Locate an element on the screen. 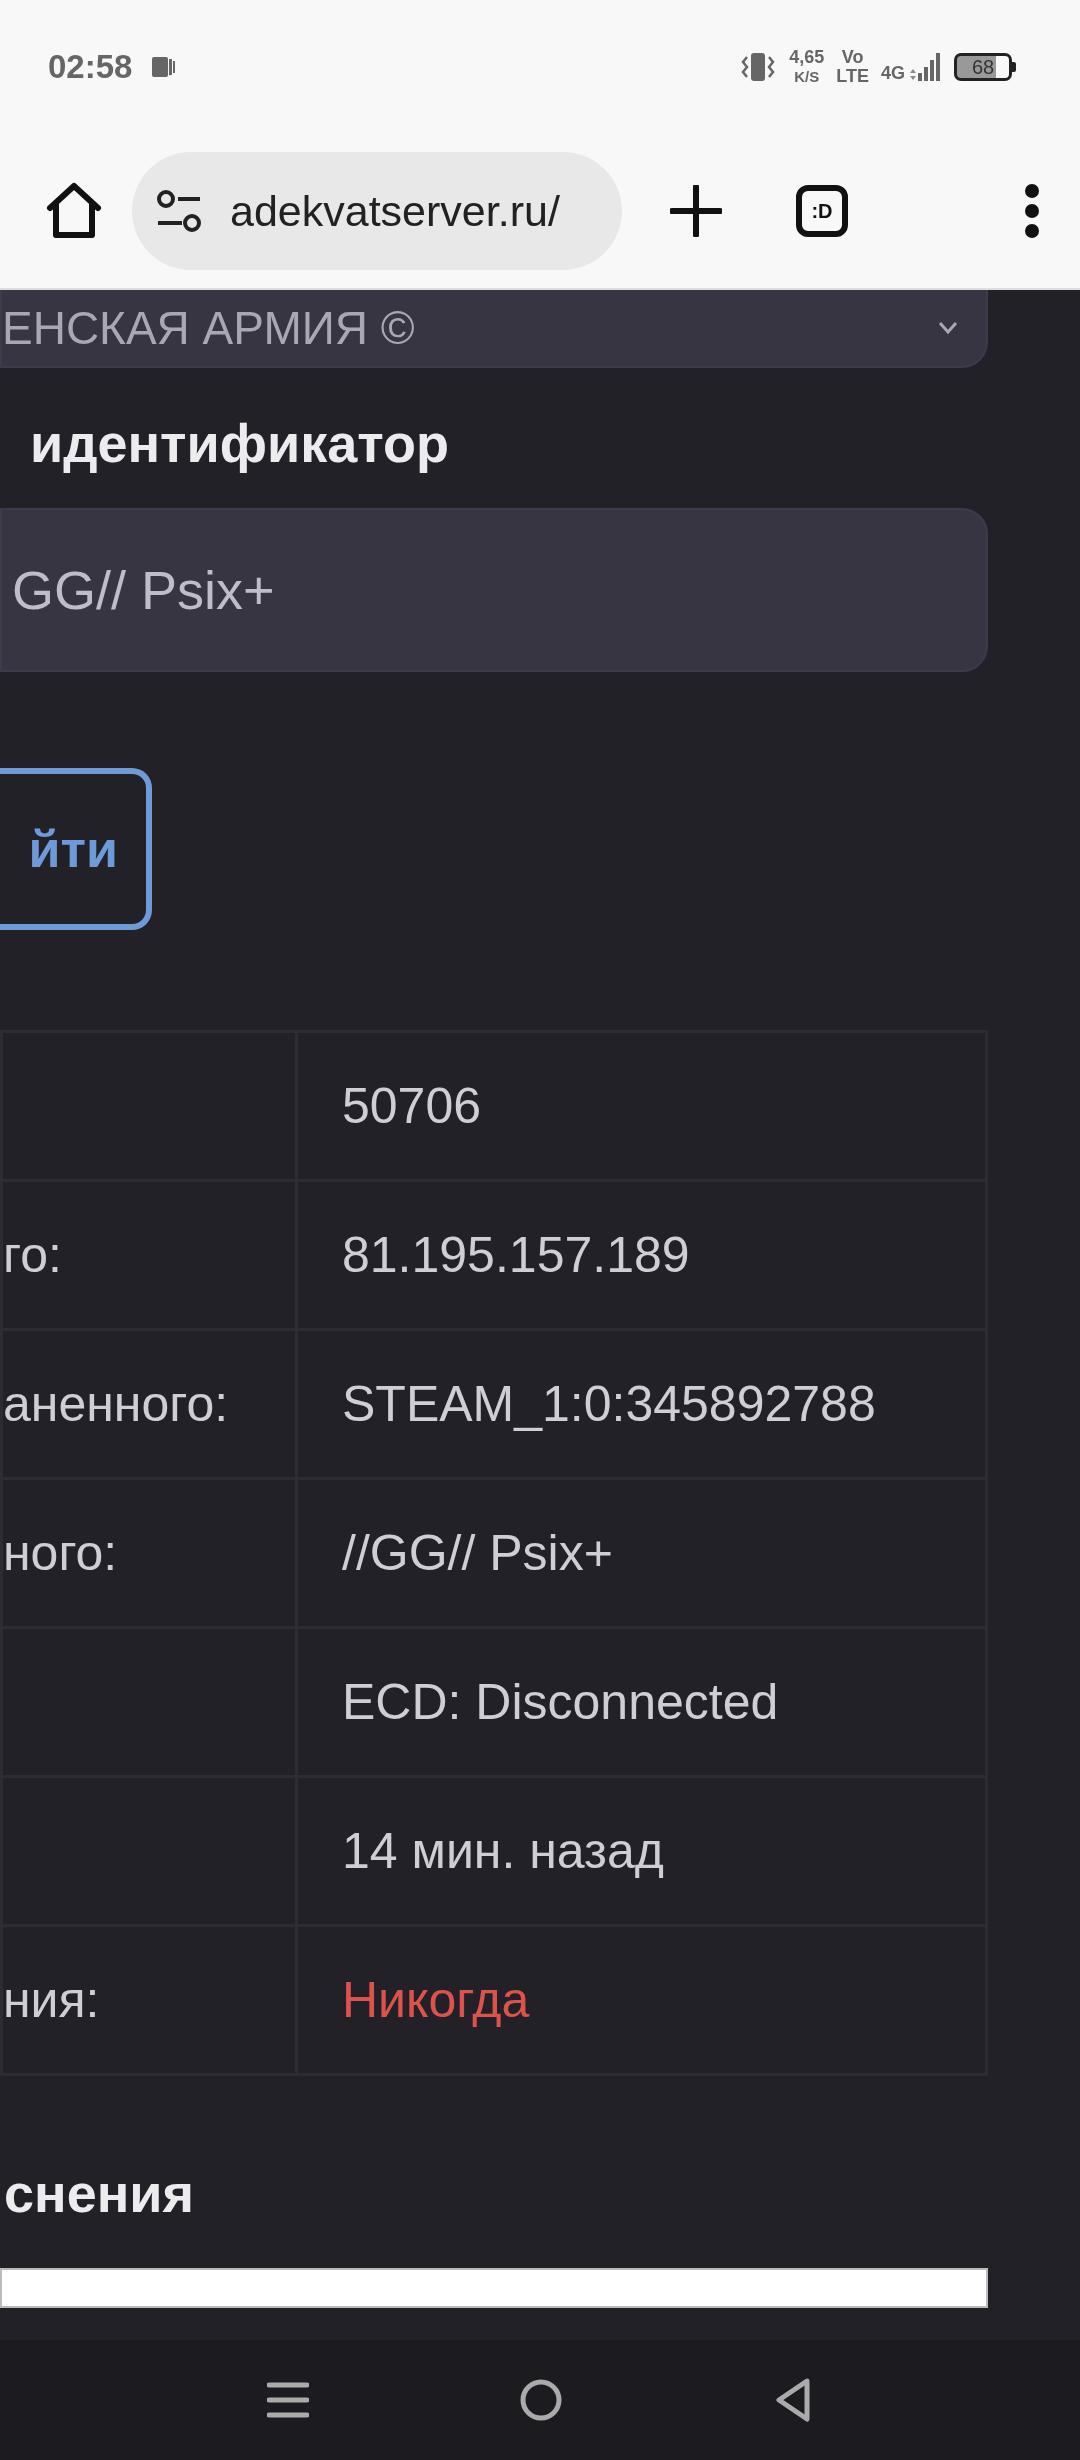 Image resolution: width=1080 pixels, height=2460 pixels. table-cell: Никогда is located at coordinates (641, 2000).